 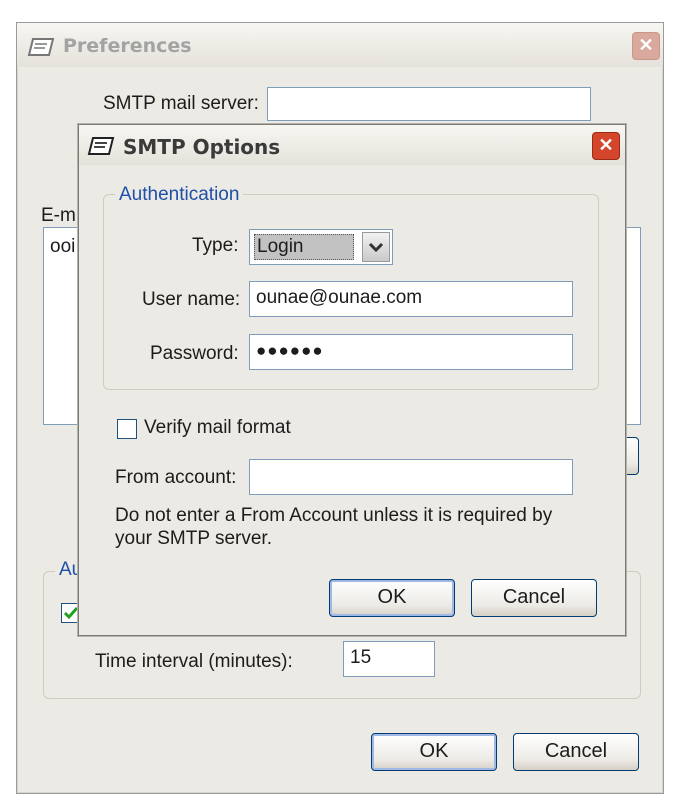 I want to click on password-field: ●●●●●●, so click(x=411, y=352).